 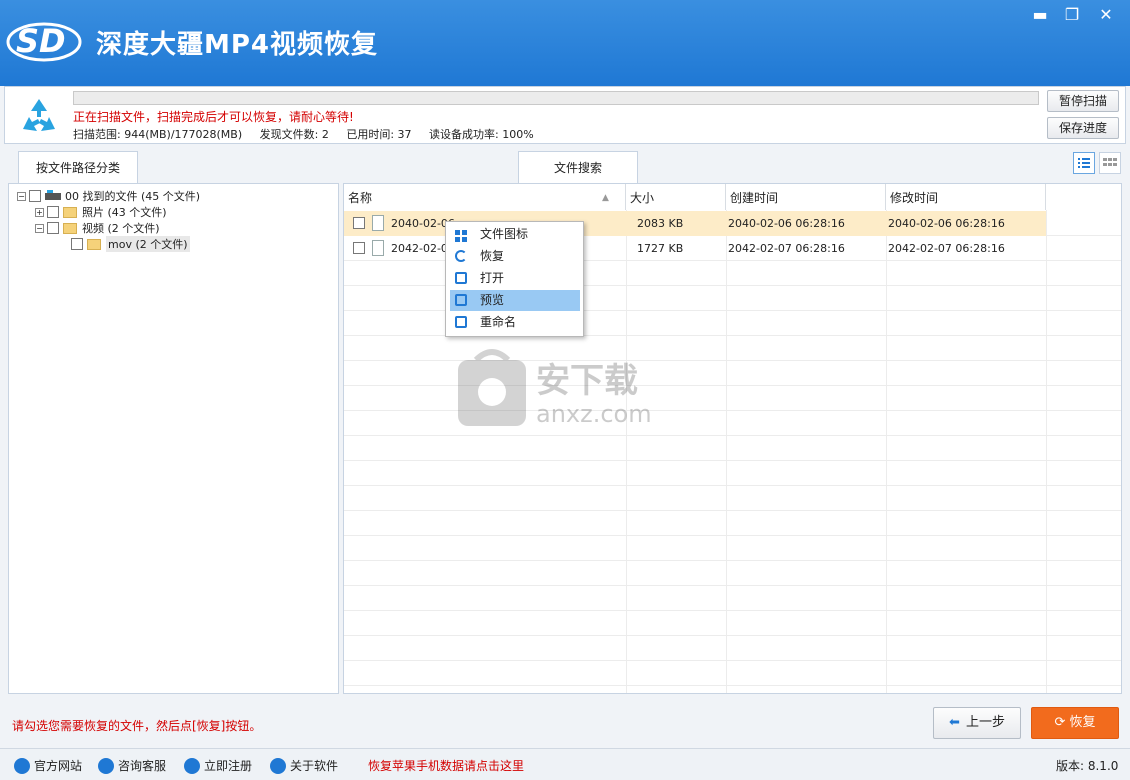 What do you see at coordinates (213, 117) in the screenshot?
I see `scan-message: 正在扫描文件，扫描完成后才可以恢复，请耐心等待!` at bounding box center [213, 117].